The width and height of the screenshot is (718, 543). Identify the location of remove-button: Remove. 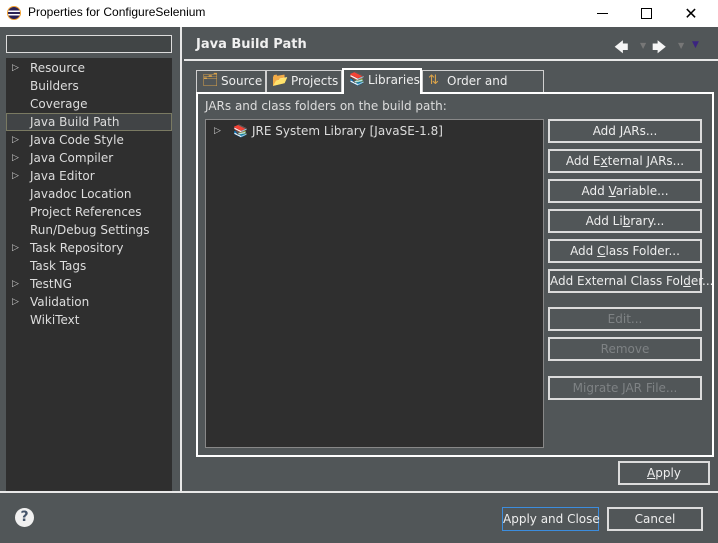
(625, 349).